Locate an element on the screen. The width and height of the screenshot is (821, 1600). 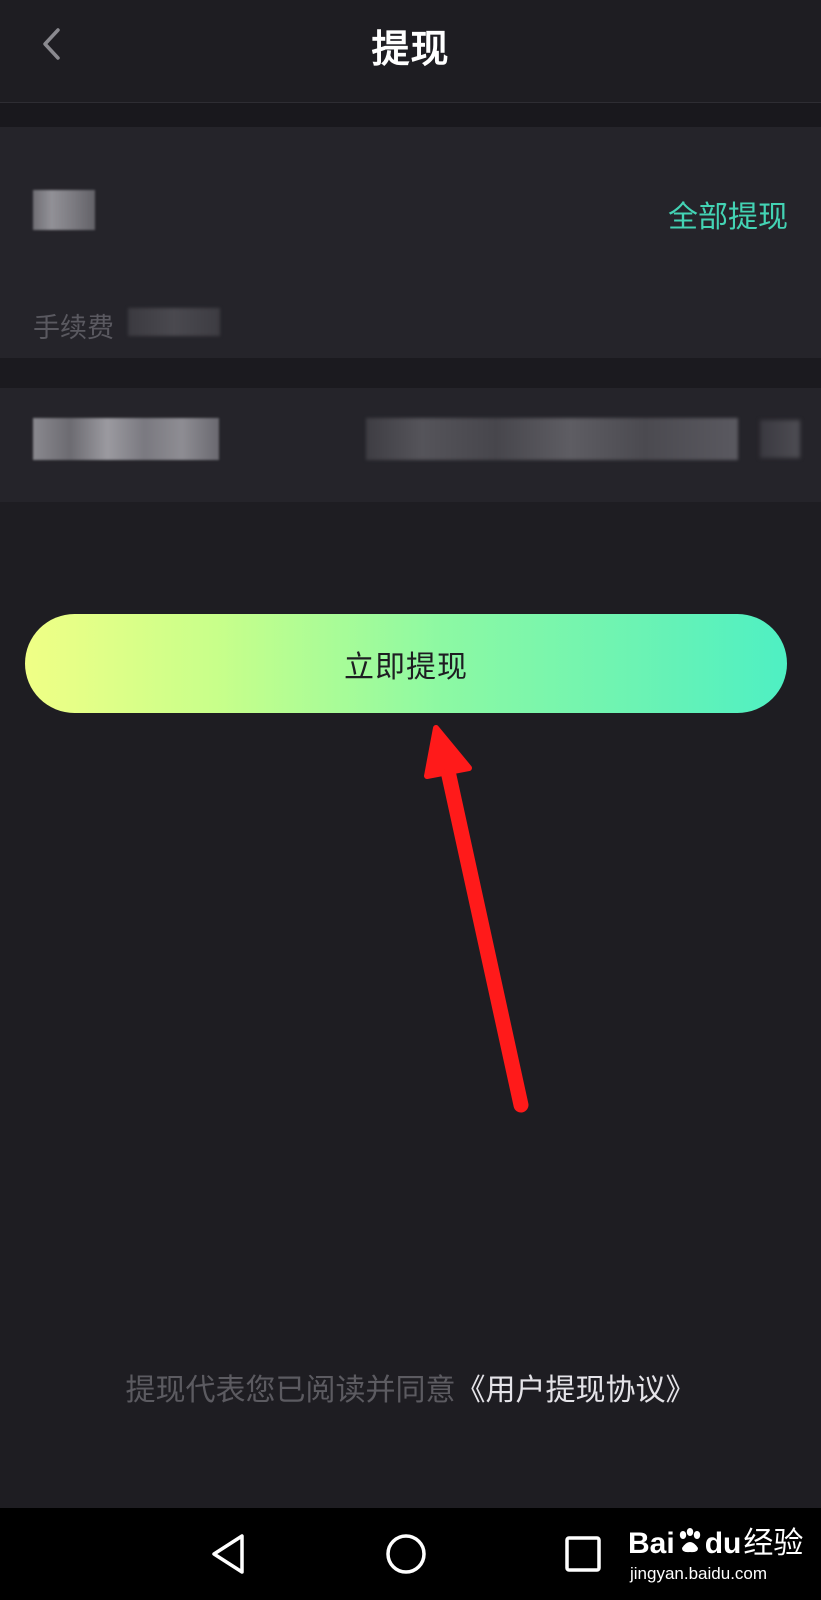
square-recents-icon is located at coordinates (583, 1554).